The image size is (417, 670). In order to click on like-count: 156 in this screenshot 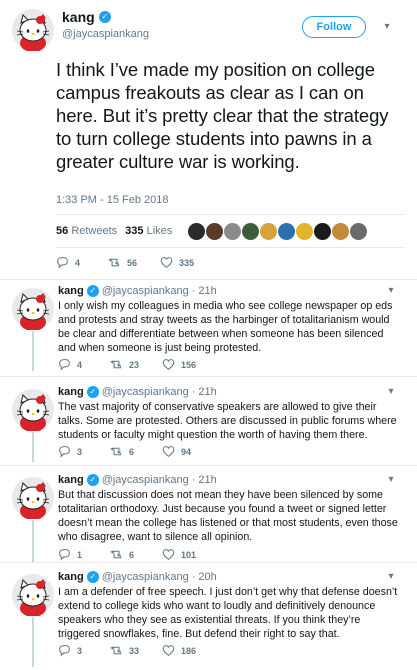, I will do `click(189, 364)`.